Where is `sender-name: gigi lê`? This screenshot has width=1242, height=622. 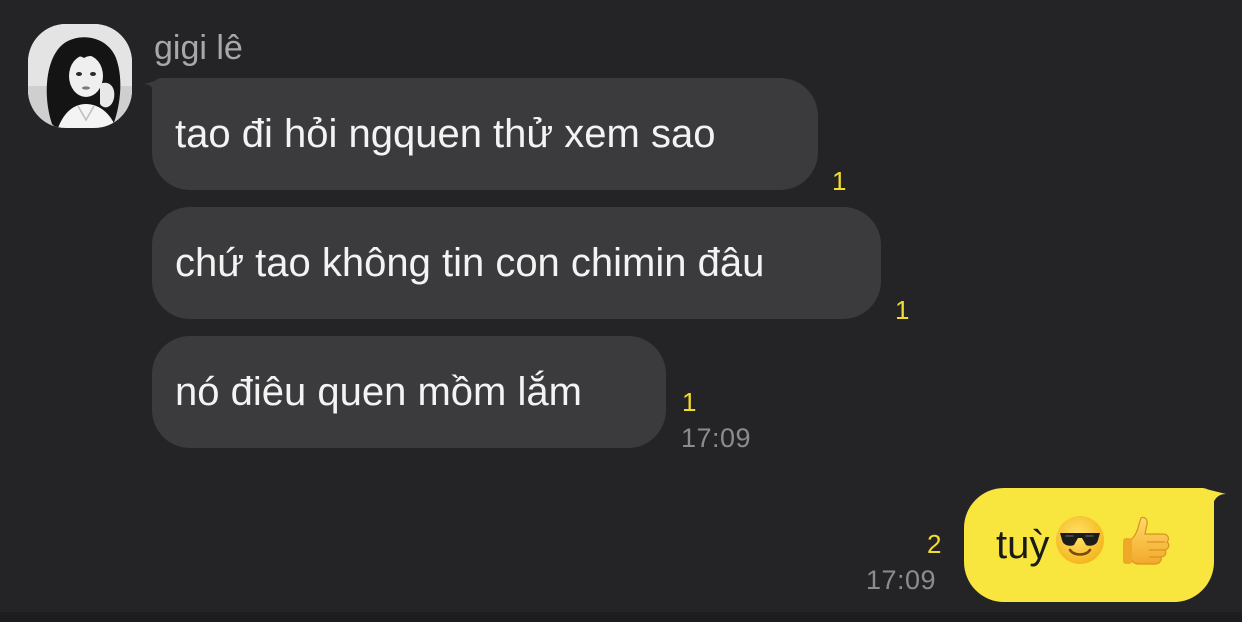
sender-name: gigi lê is located at coordinates (198, 48).